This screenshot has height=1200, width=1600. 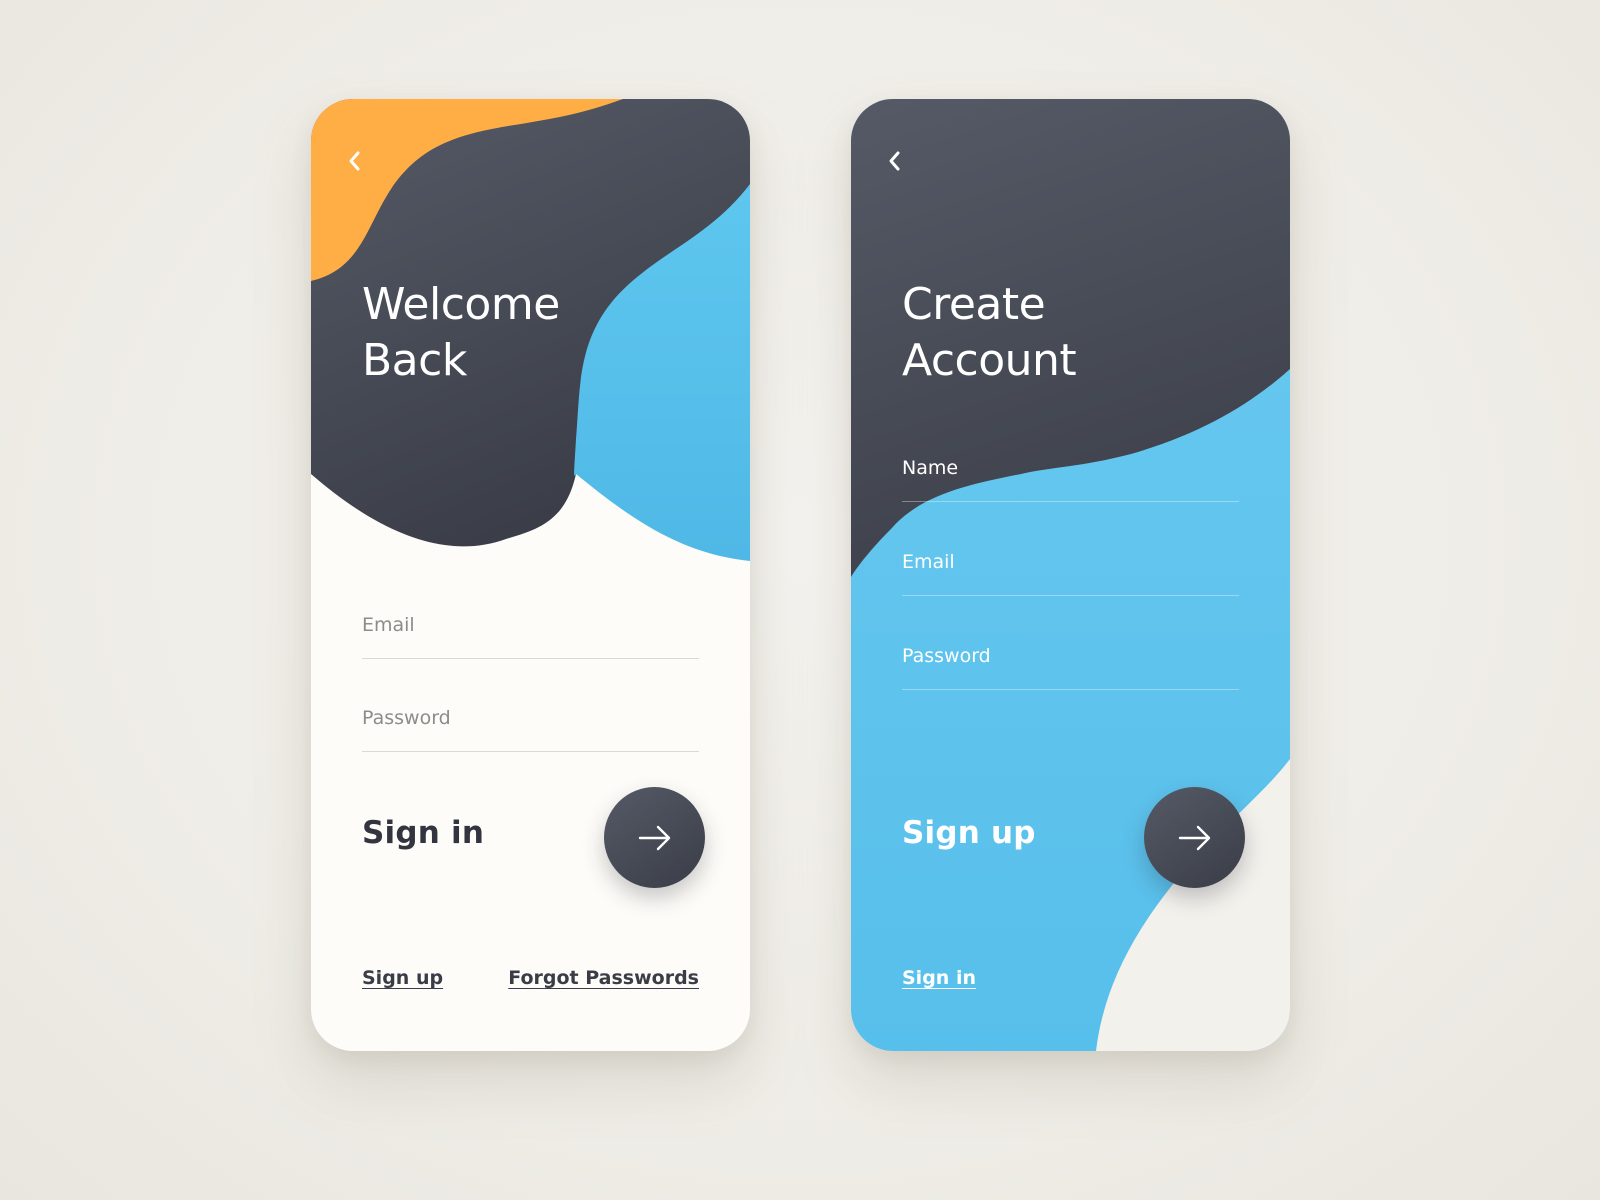 What do you see at coordinates (939, 978) in the screenshot?
I see `signin-link: Sign in` at bounding box center [939, 978].